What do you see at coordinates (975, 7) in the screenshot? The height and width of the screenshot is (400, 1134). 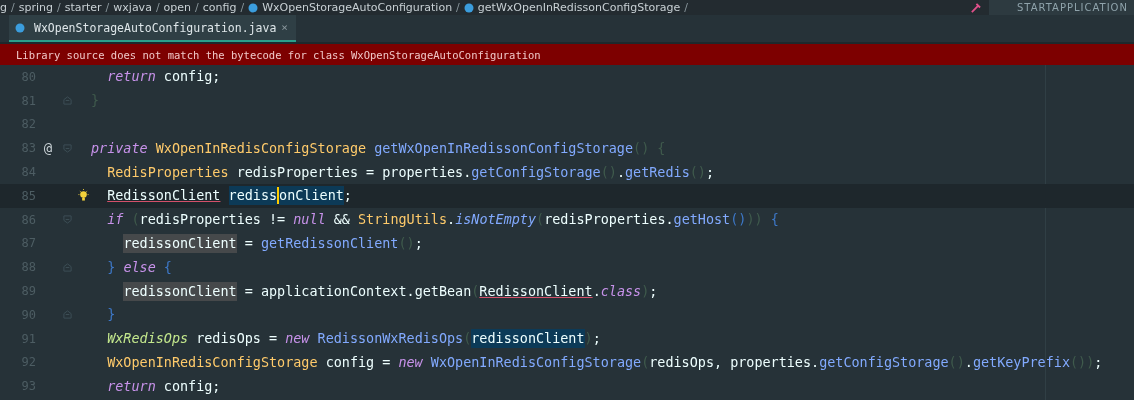 I see `hammer-icon` at bounding box center [975, 7].